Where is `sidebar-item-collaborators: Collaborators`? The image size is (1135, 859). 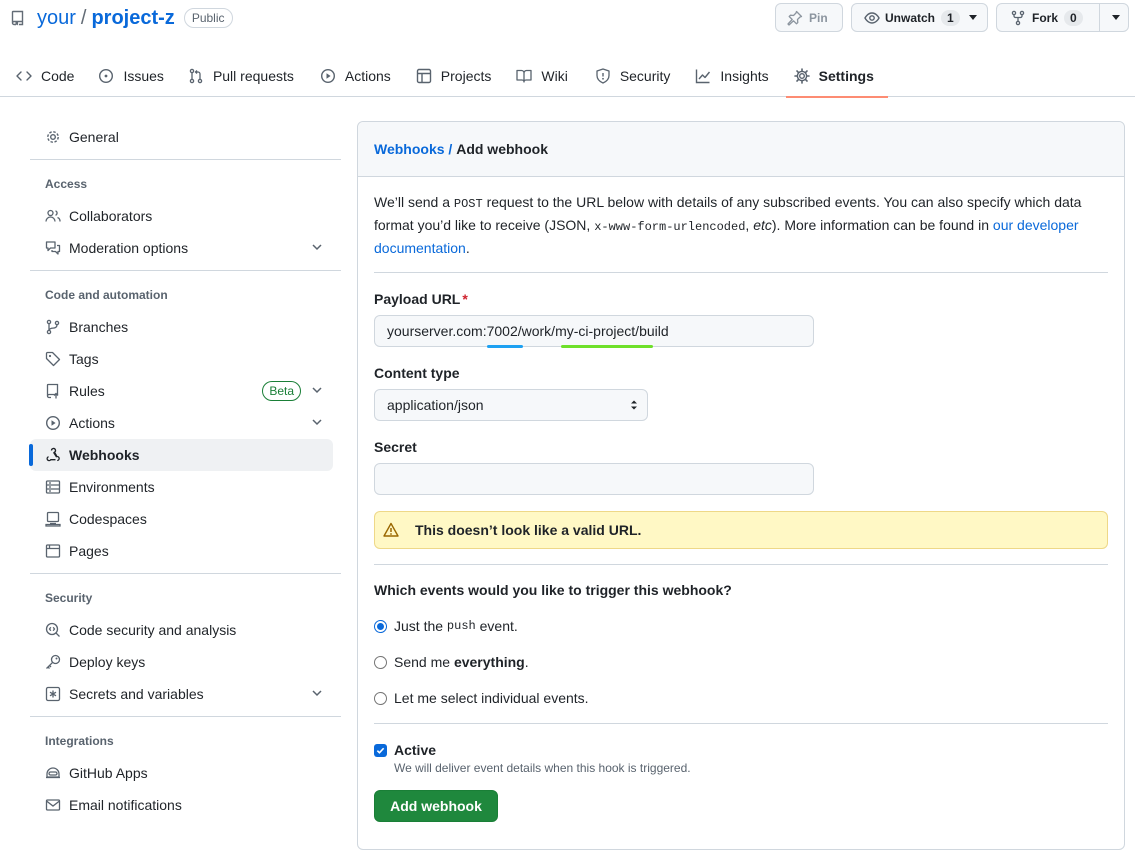 sidebar-item-collaborators: Collaborators is located at coordinates (181, 216).